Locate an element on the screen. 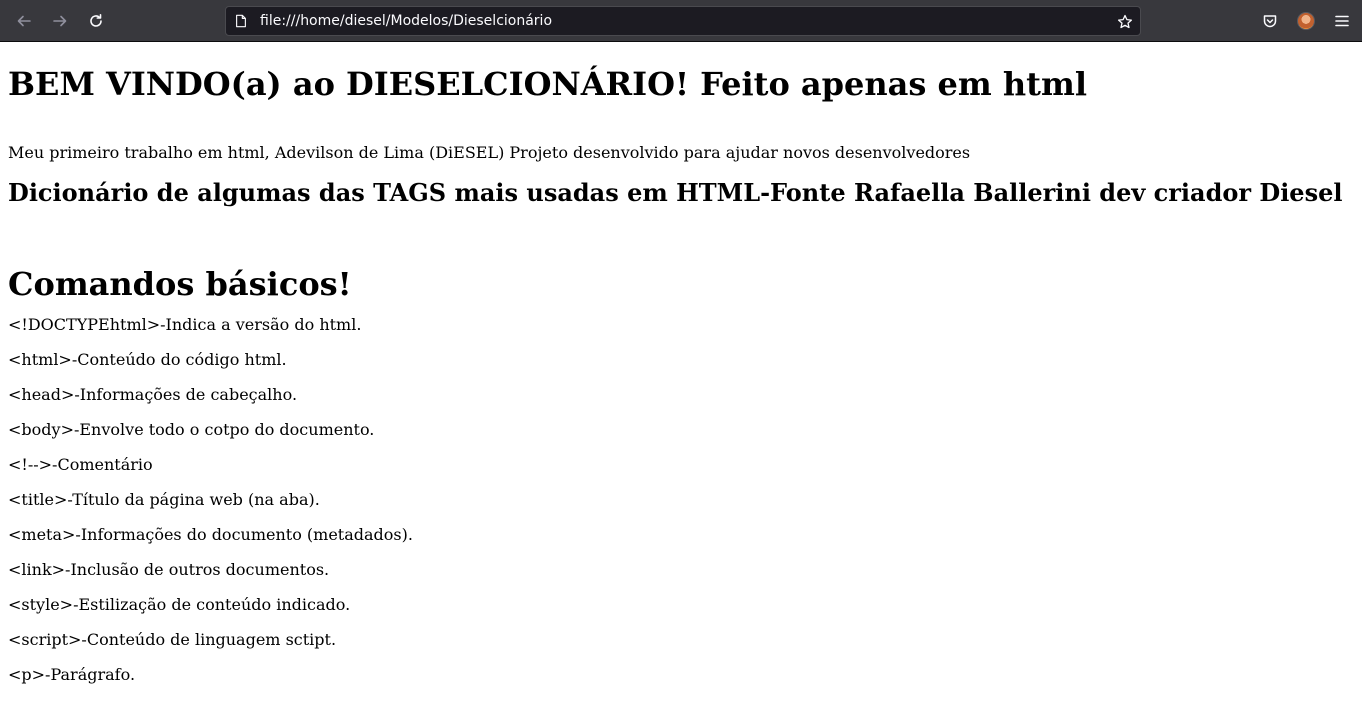 This screenshot has width=1362, height=716. pocket-icon is located at coordinates (1270, 21).